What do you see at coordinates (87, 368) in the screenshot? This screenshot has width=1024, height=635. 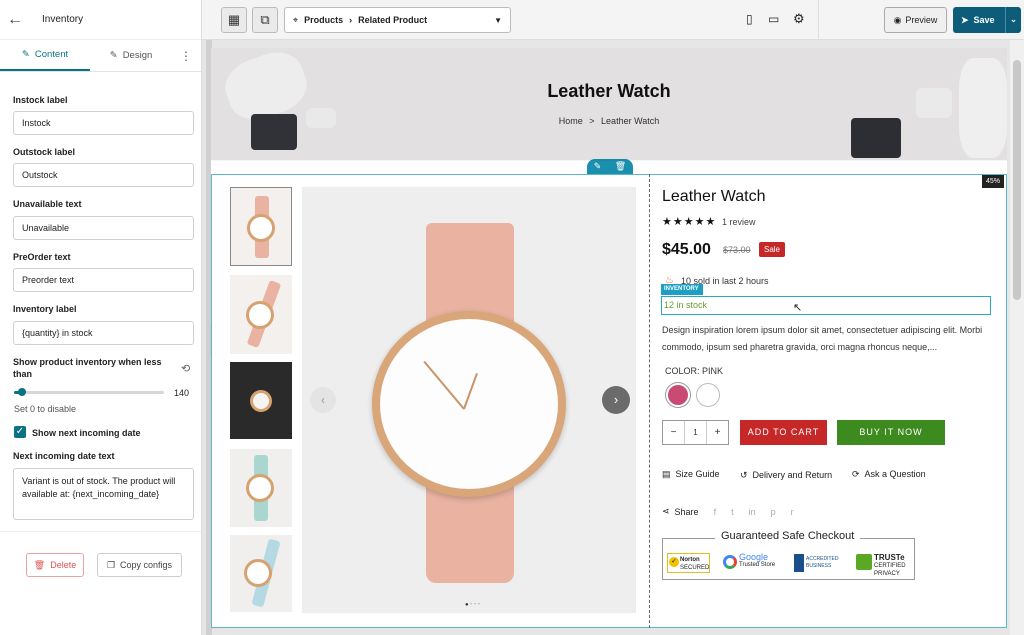 I see `threshold-label: Show product inventory when less than` at bounding box center [87, 368].